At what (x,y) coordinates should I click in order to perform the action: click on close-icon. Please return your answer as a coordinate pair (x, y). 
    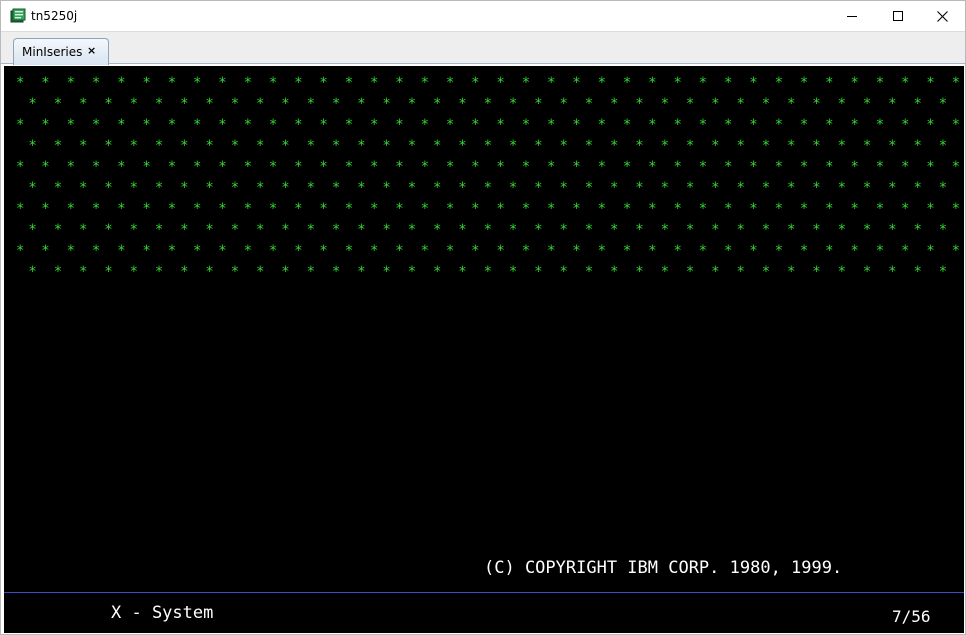
    Looking at the image, I should click on (942, 16).